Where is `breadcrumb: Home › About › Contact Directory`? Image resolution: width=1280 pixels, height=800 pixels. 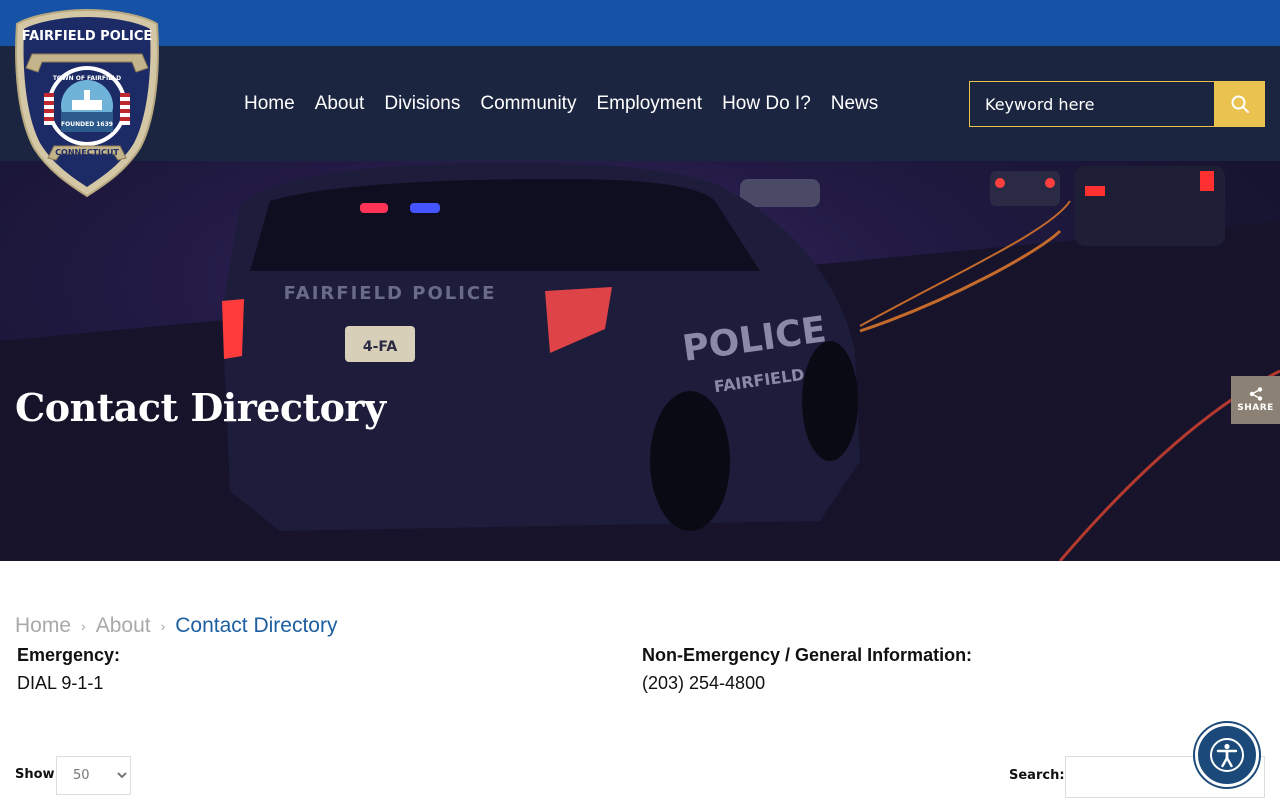
breadcrumb: Home › About › Contact Directory is located at coordinates (176, 626).